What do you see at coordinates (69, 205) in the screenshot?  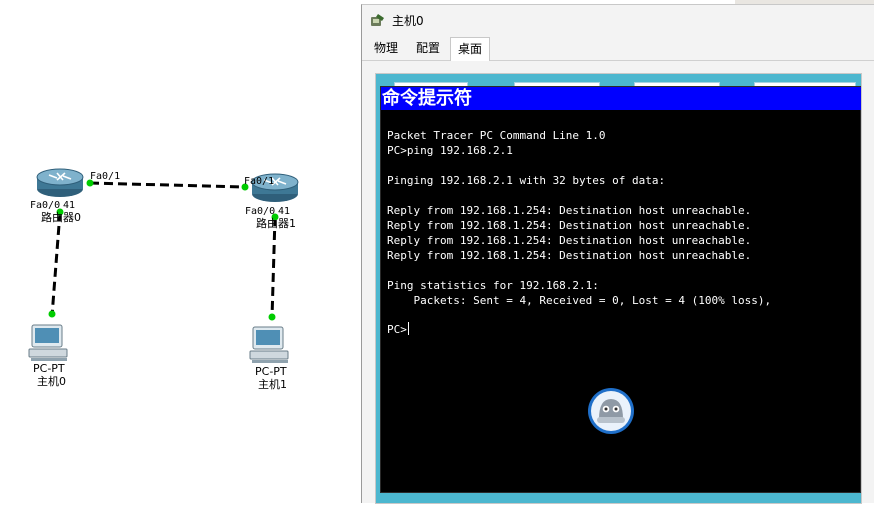 I see `router0-port-extra-label: 41` at bounding box center [69, 205].